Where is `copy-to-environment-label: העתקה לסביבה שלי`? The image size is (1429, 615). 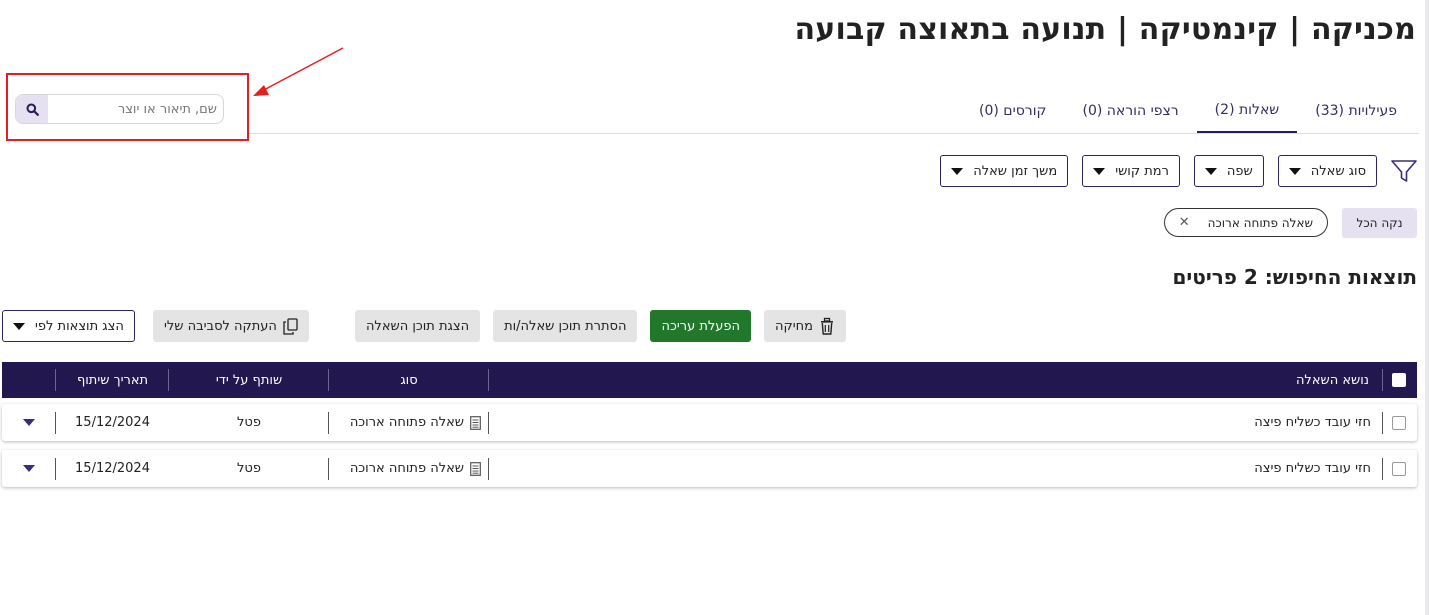 copy-to-environment-label: העתקה לסביבה שלי is located at coordinates (220, 326).